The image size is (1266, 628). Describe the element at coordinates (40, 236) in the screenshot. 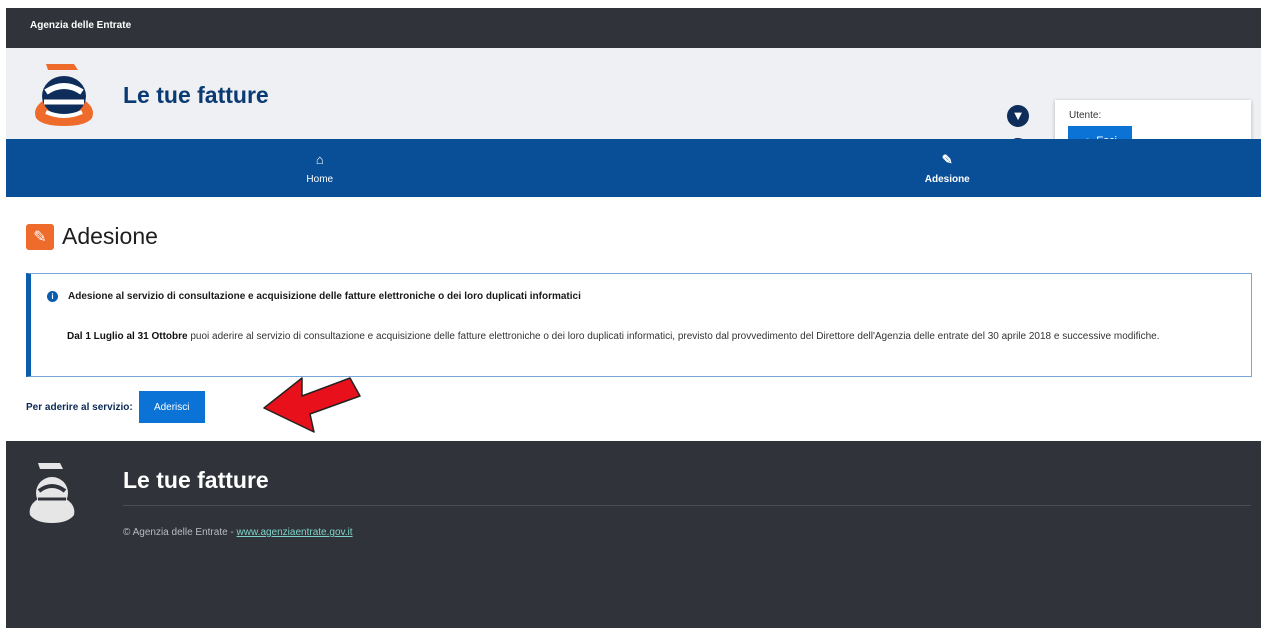

I see `edit-icon: ✎` at that location.